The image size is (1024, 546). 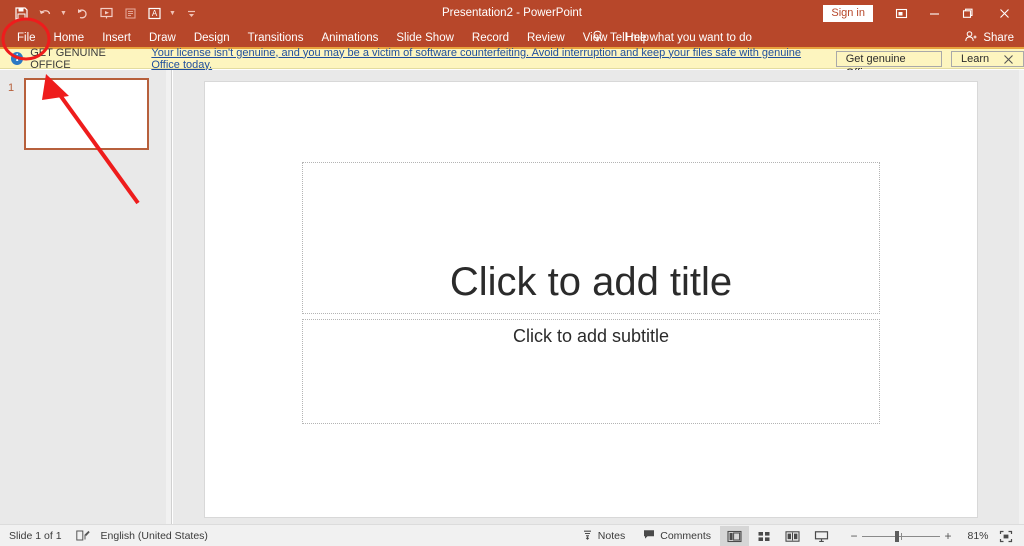 I want to click on zoom-slider, so click(x=901, y=536).